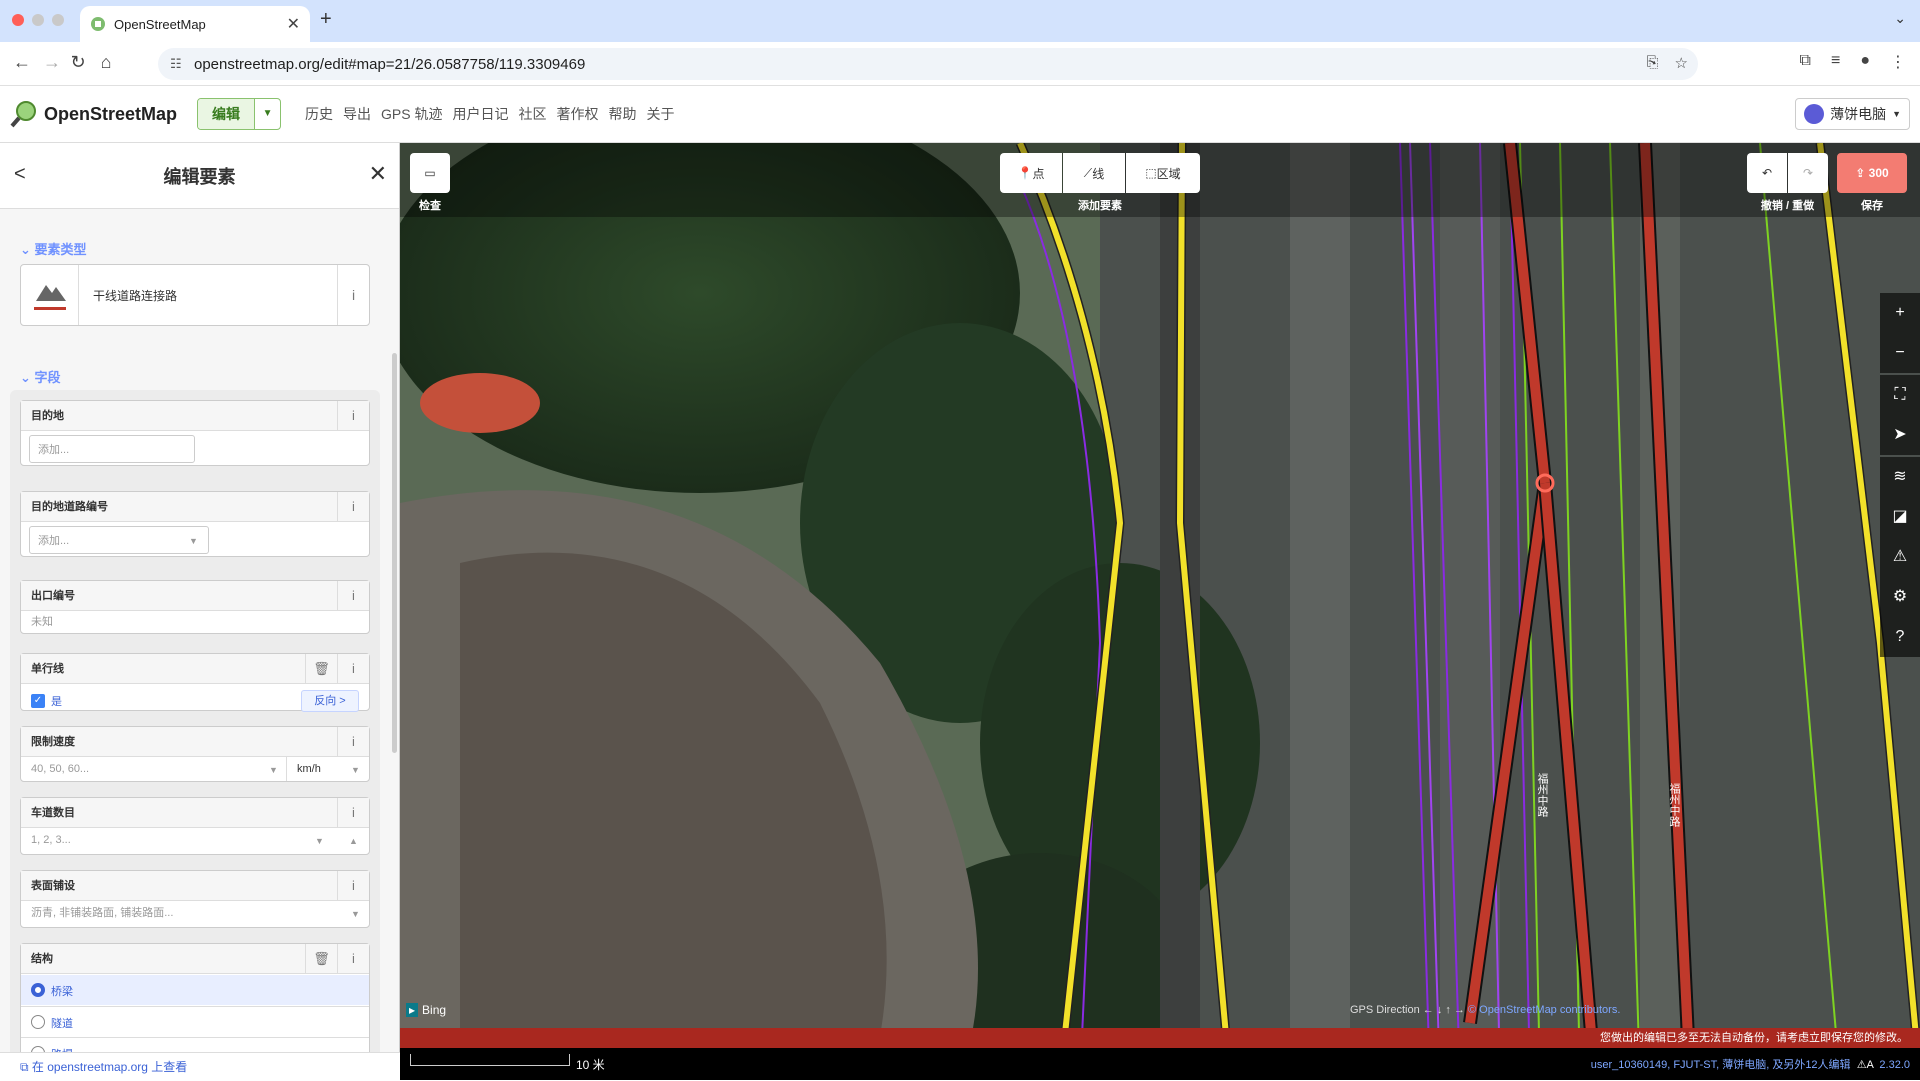 This screenshot has height=1081, width=1920. Describe the element at coordinates (78, 62) in the screenshot. I see `reload-icon: ↻` at that location.